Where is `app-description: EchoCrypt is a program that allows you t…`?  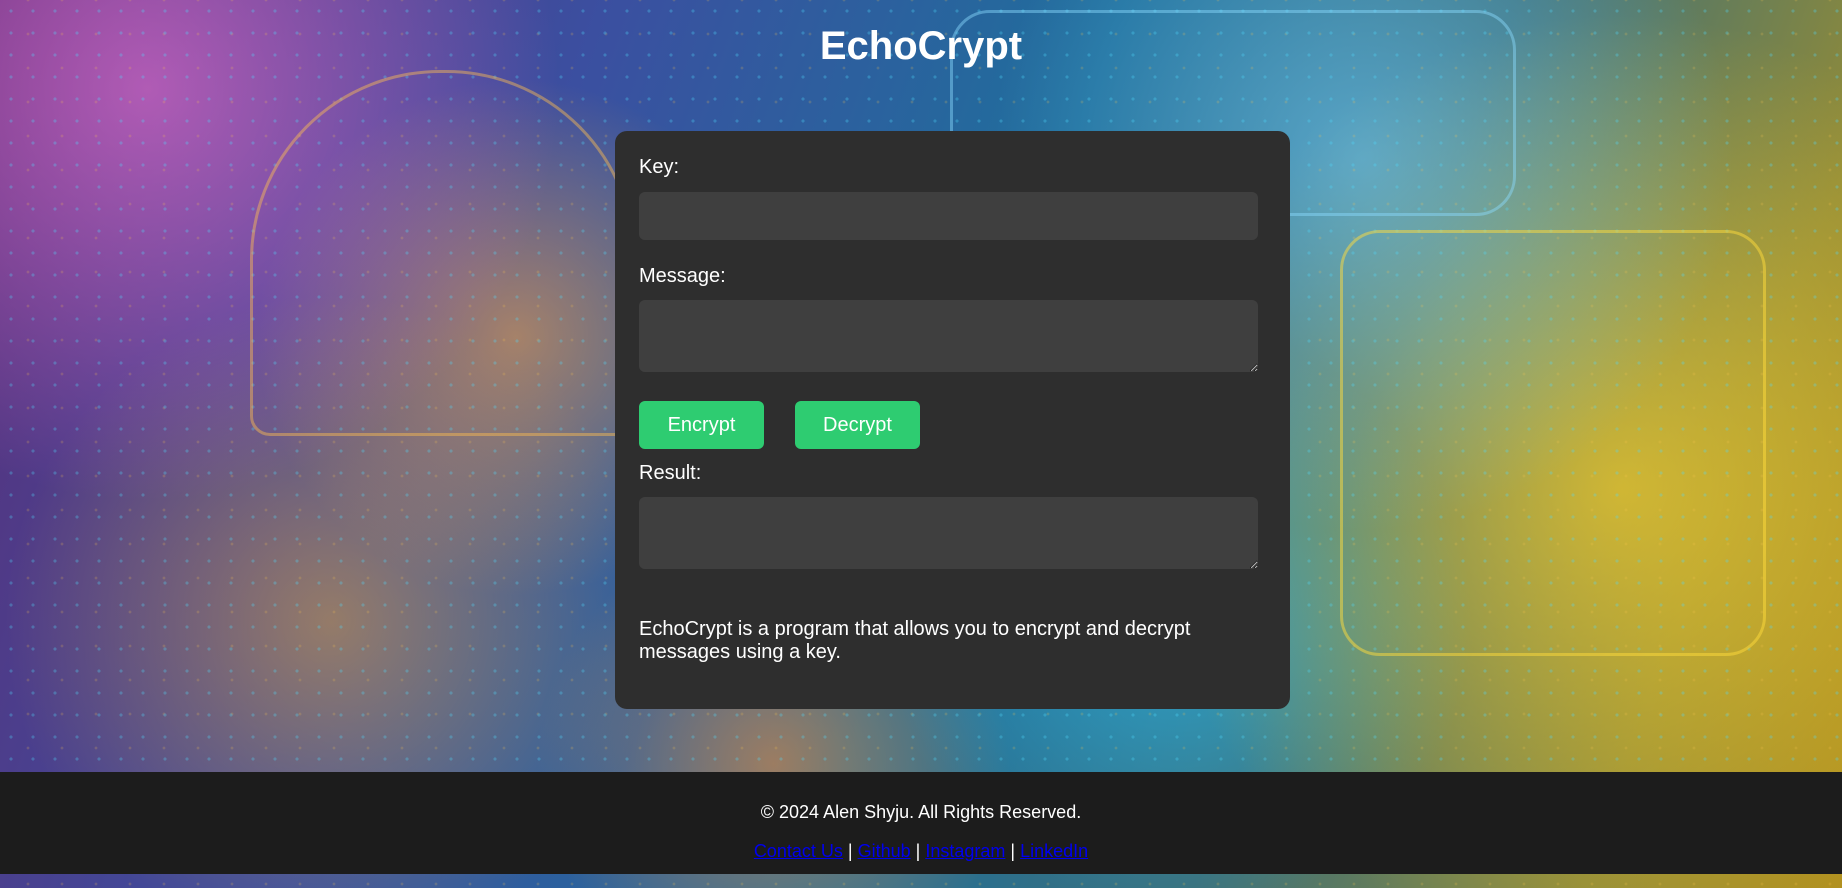
app-description: EchoCrypt is a program that allows you t… is located at coordinates (915, 640).